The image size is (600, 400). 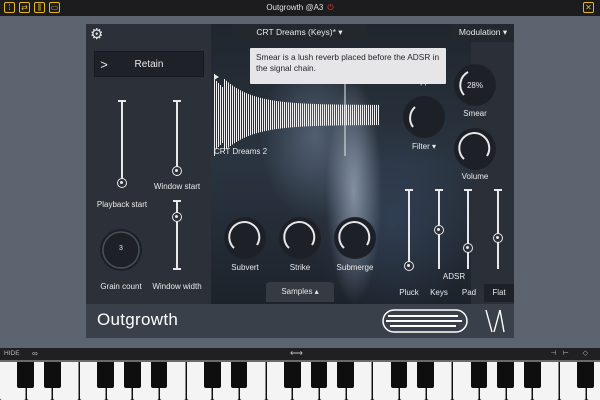 What do you see at coordinates (245, 267) in the screenshot?
I see `subvert-label: Subvert` at bounding box center [245, 267].